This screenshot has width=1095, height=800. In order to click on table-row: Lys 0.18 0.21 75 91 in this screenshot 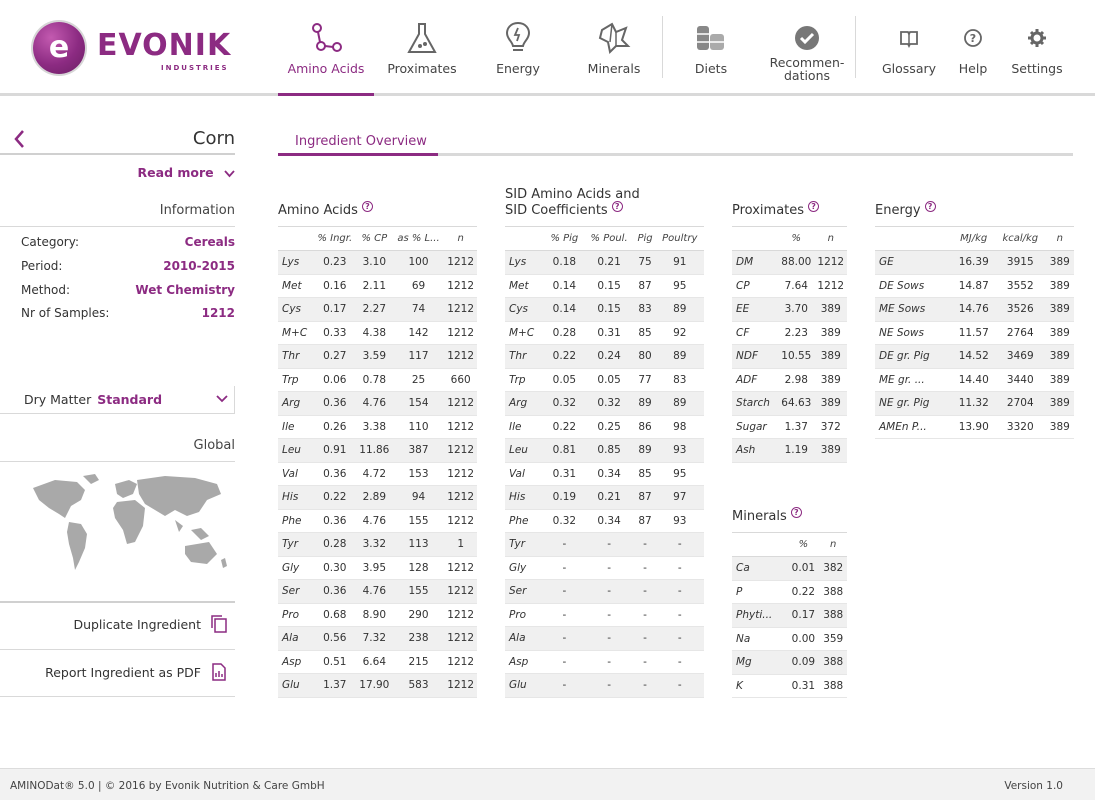, I will do `click(604, 262)`.